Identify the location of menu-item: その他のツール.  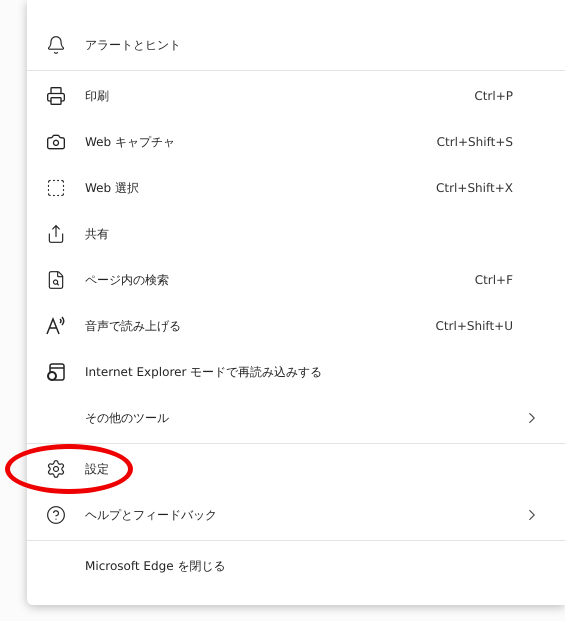
(296, 418).